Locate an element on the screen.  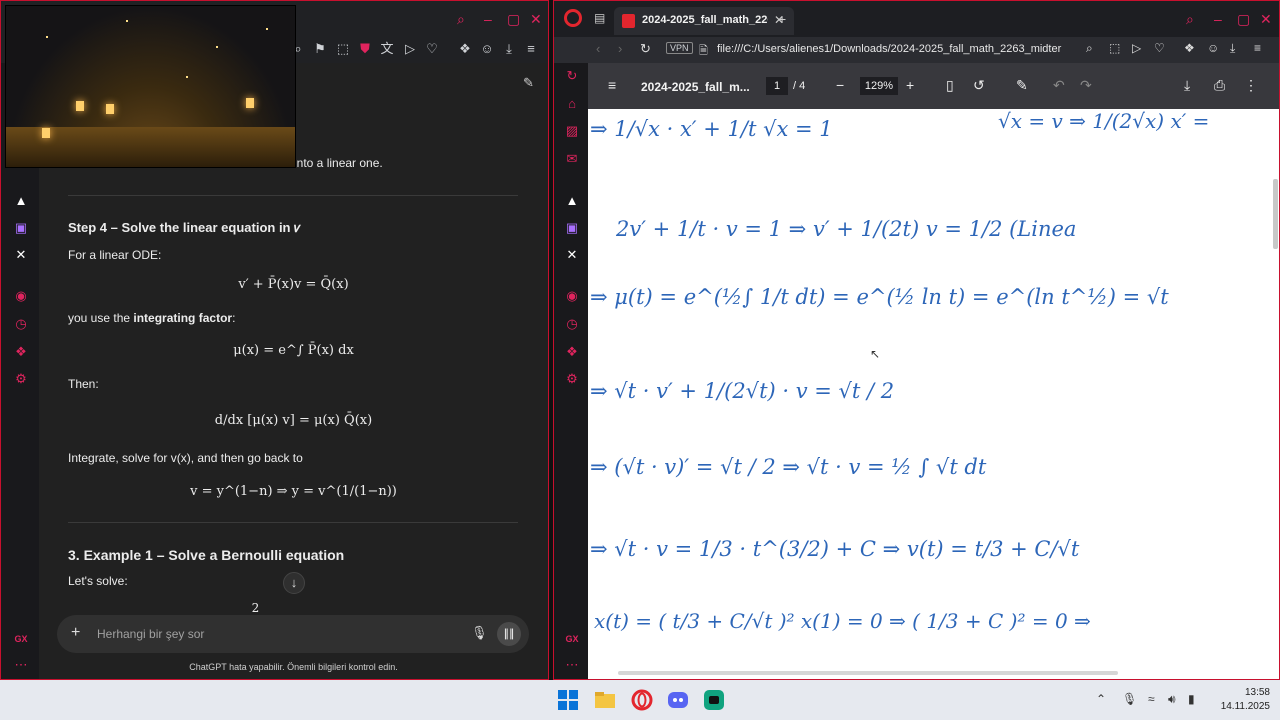
shield-icon: ⛊ is located at coordinates (365, 49).